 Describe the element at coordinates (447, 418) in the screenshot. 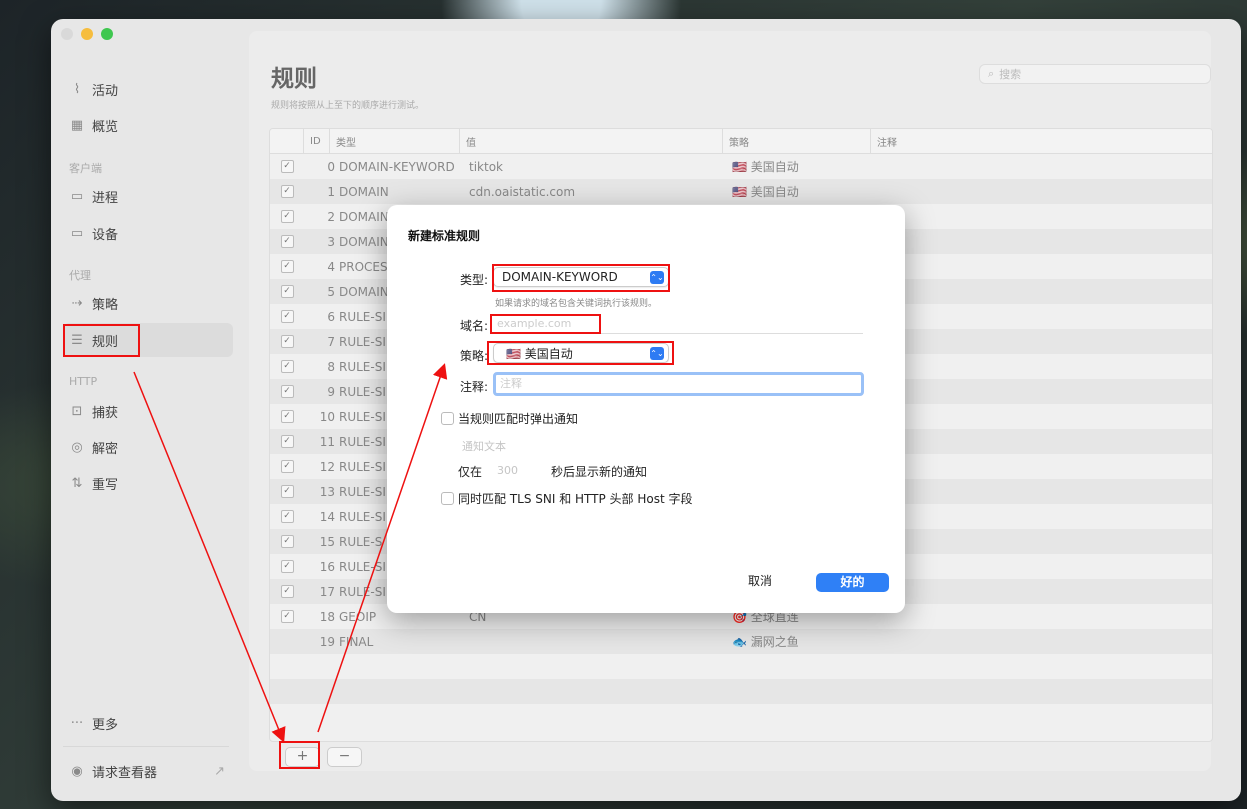

I see `notify-checkbox` at that location.